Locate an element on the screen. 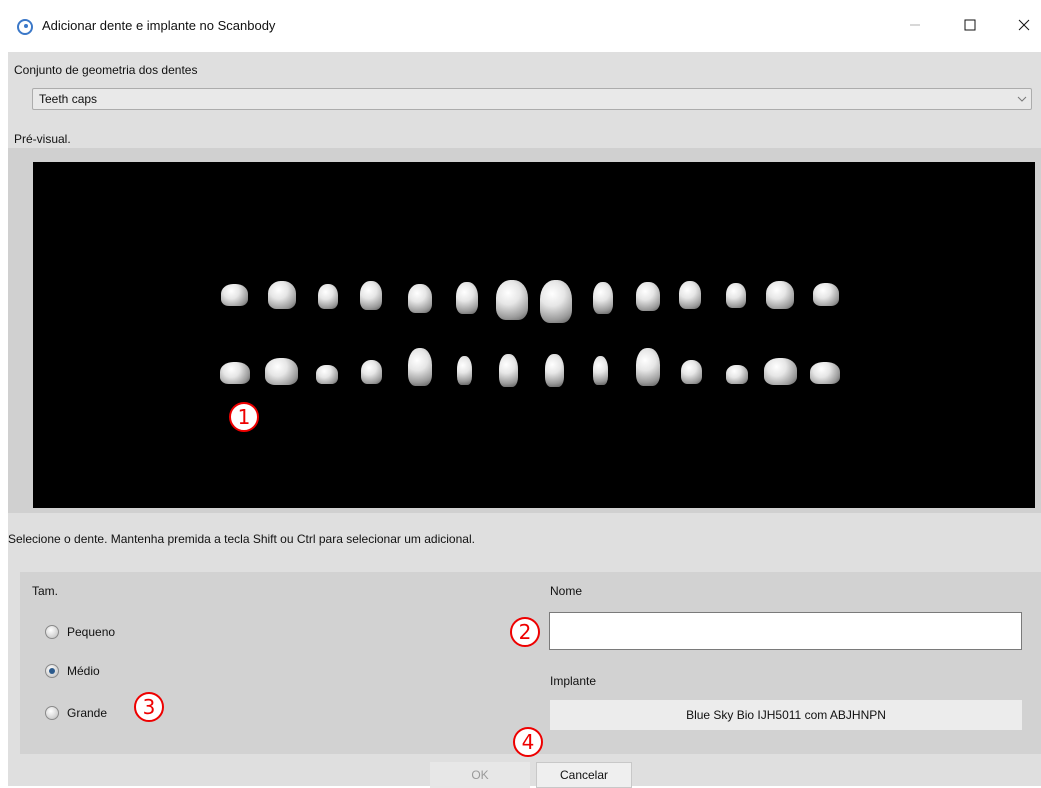 The height and width of the screenshot is (788, 1041). minimize-icon is located at coordinates (915, 25).